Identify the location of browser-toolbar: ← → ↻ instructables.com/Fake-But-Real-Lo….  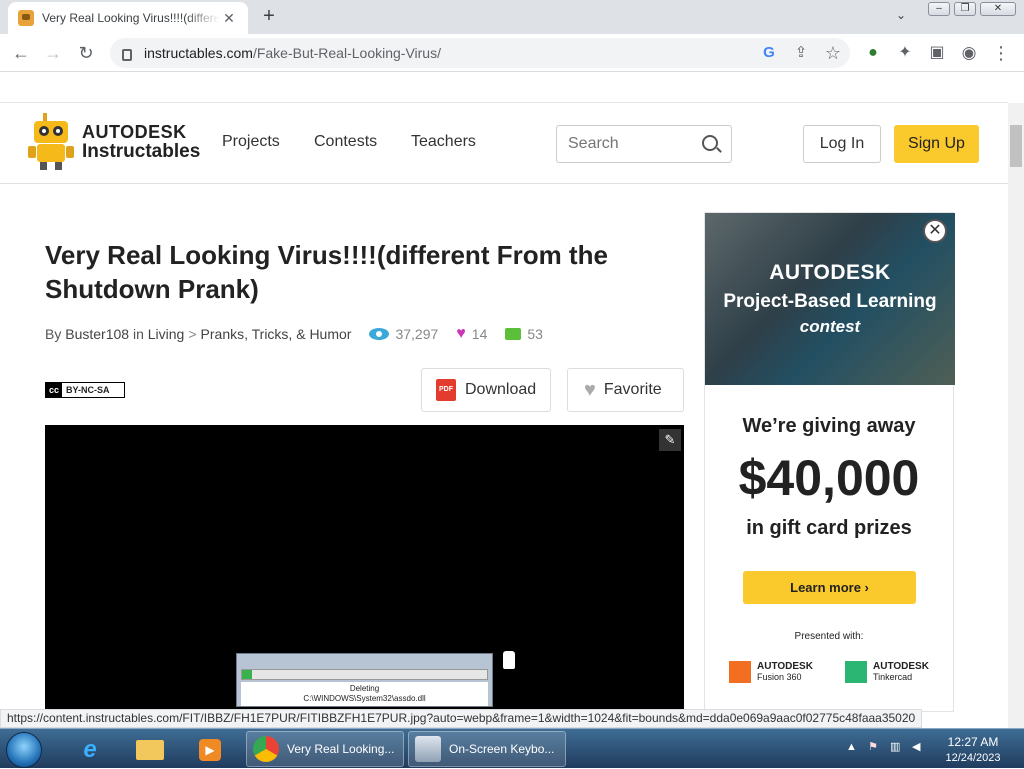
(512, 53).